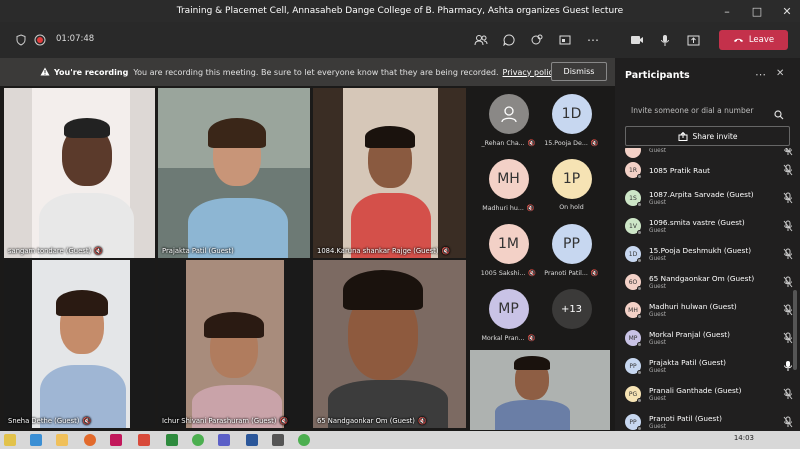 The image size is (800, 449). I want to click on video-tile: Prajakta Patil (Guest), so click(234, 173).